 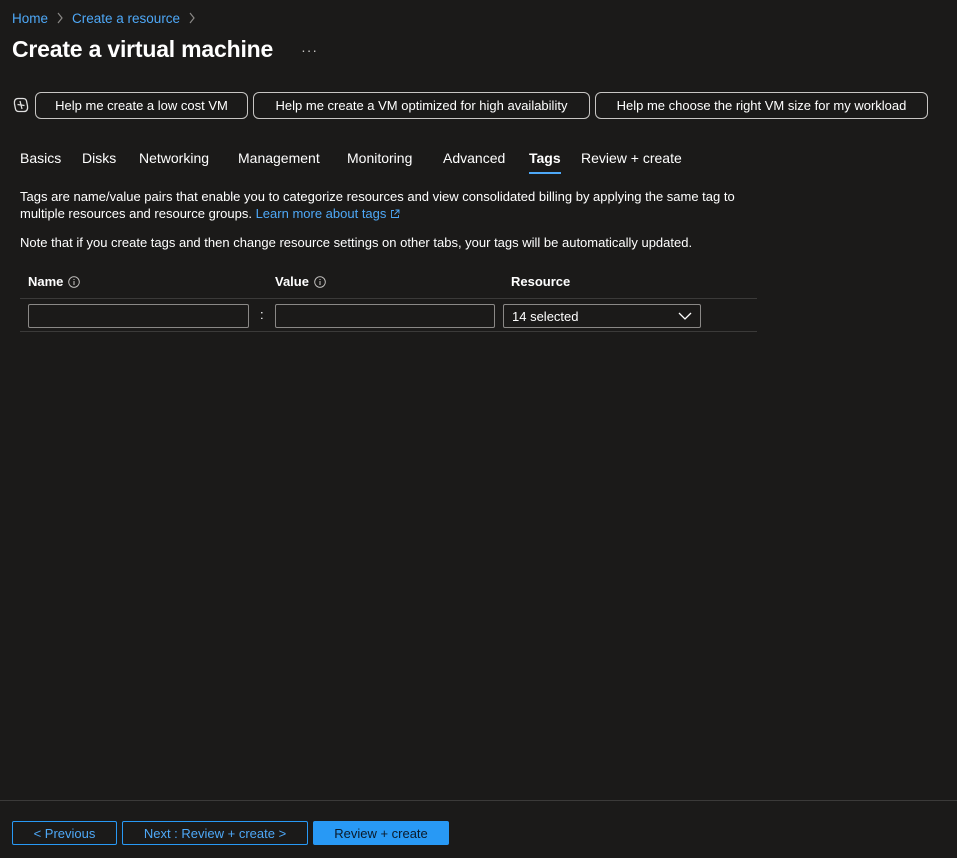 I want to click on tab-monitoring: Monitoring, so click(x=379, y=160).